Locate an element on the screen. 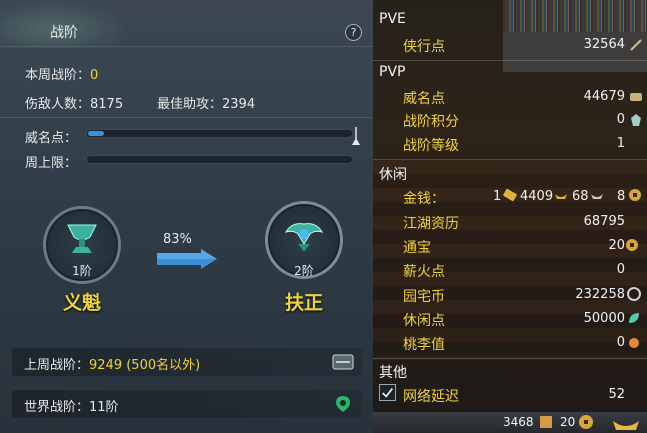 The height and width of the screenshot is (433, 647). item-label: 江湖资历 is located at coordinates (431, 224).